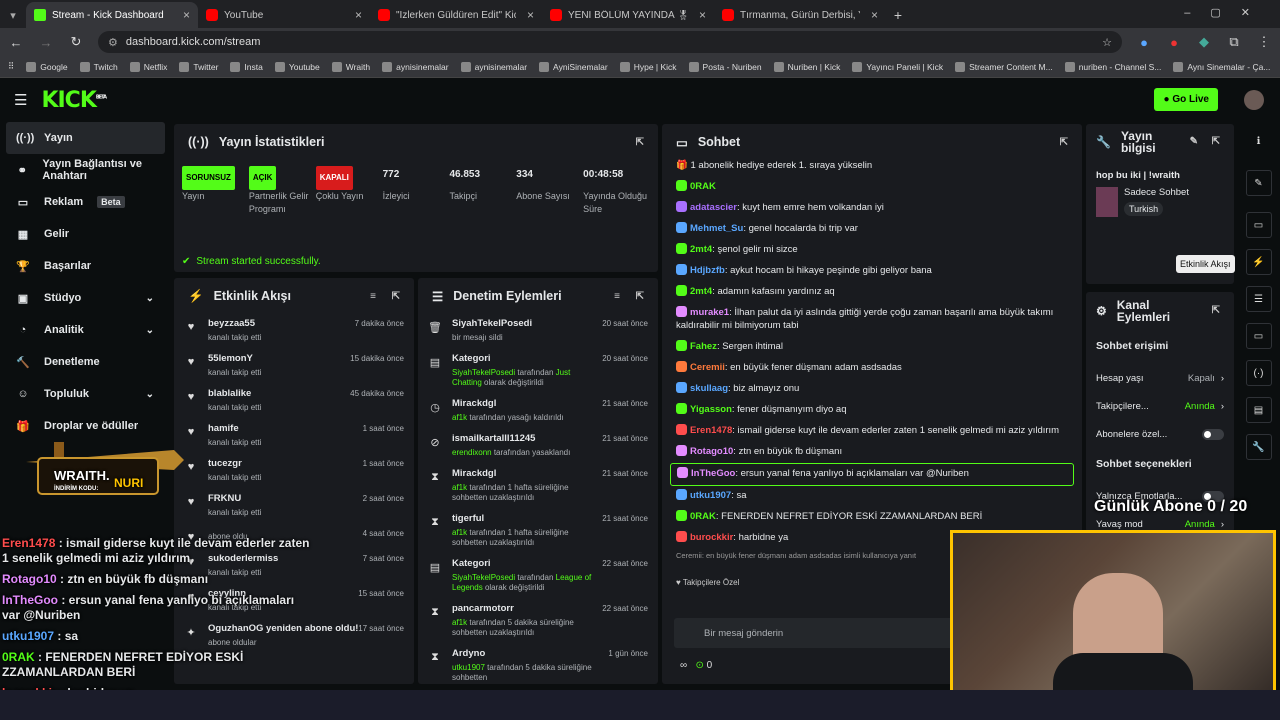  What do you see at coordinates (1258, 373) in the screenshot?
I see `broadcast-icon: (·)` at bounding box center [1258, 373].